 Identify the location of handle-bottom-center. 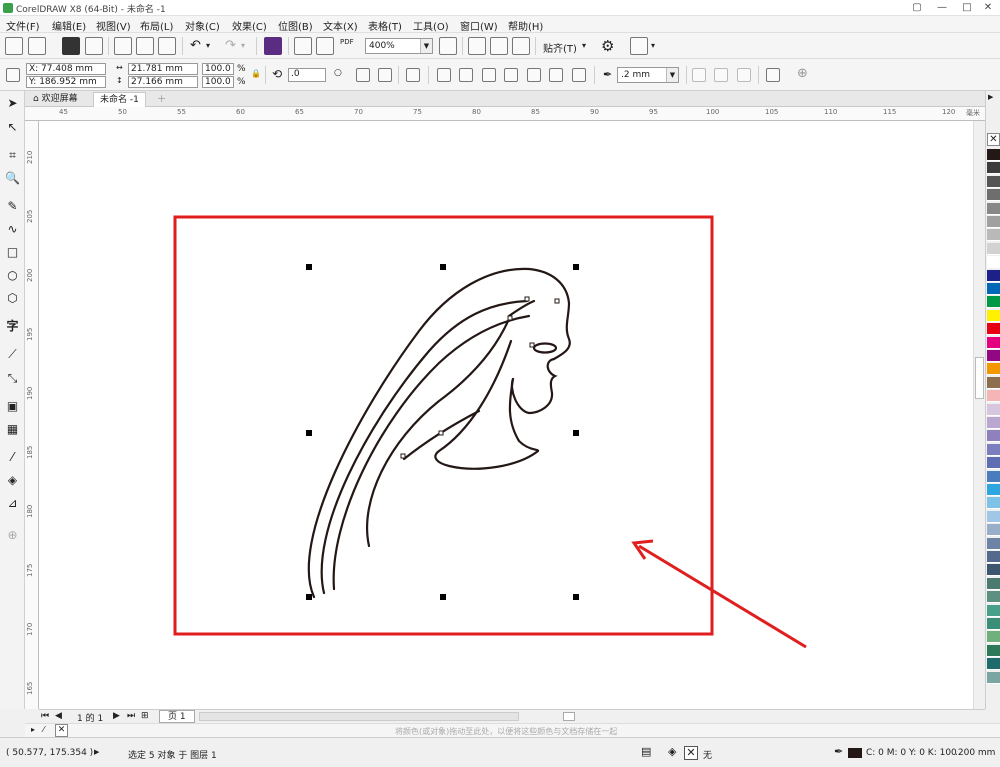
(443, 597).